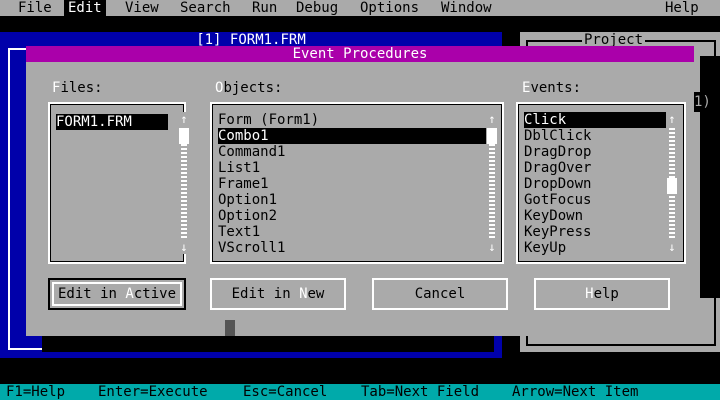 The image size is (720, 400). Describe the element at coordinates (557, 136) in the screenshot. I see `events-list-item: DblClick` at that location.